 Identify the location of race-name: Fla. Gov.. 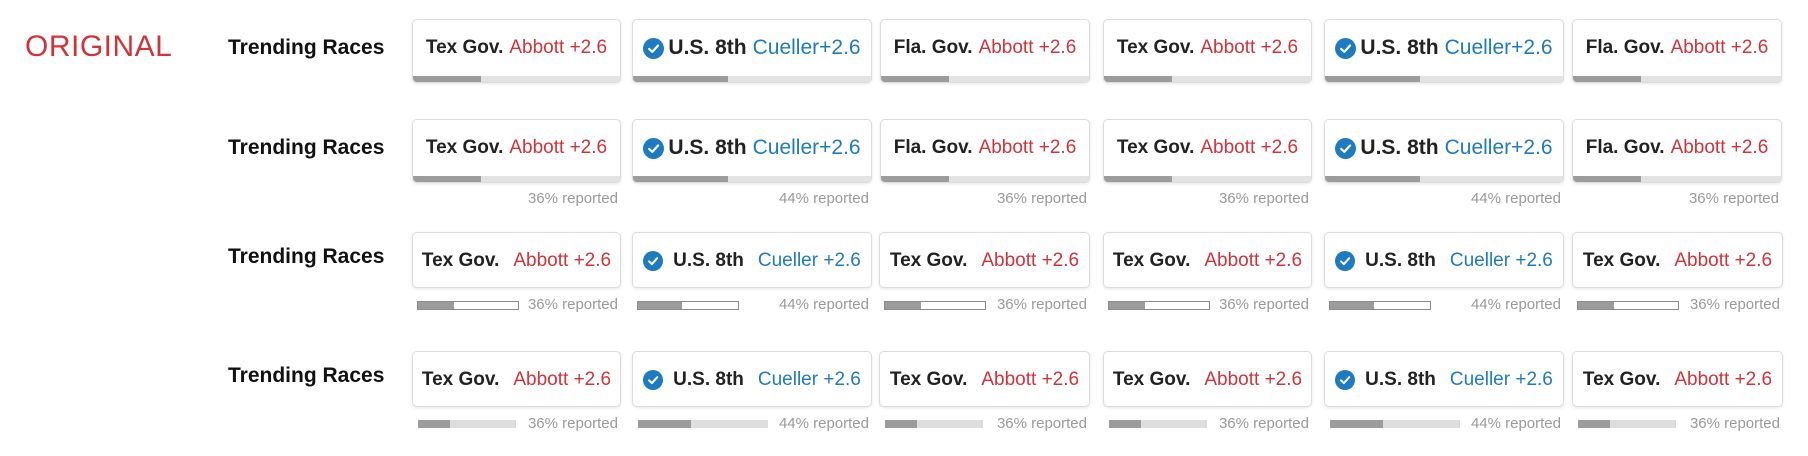
(1625, 47).